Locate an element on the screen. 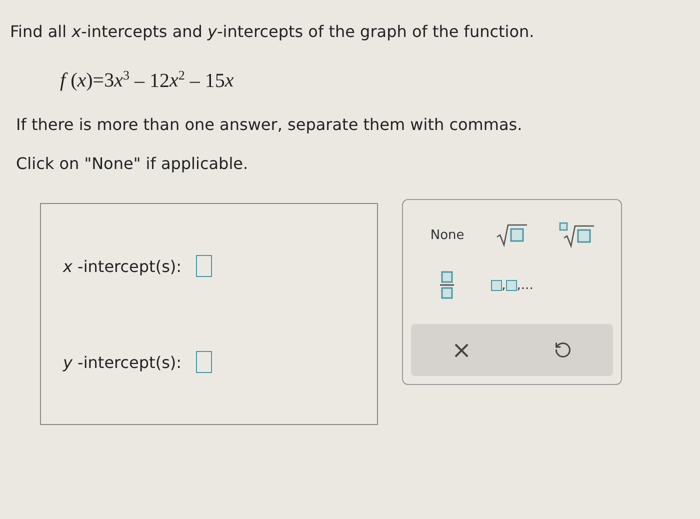 The height and width of the screenshot is (519, 700). clear-button: × is located at coordinates (461, 350).